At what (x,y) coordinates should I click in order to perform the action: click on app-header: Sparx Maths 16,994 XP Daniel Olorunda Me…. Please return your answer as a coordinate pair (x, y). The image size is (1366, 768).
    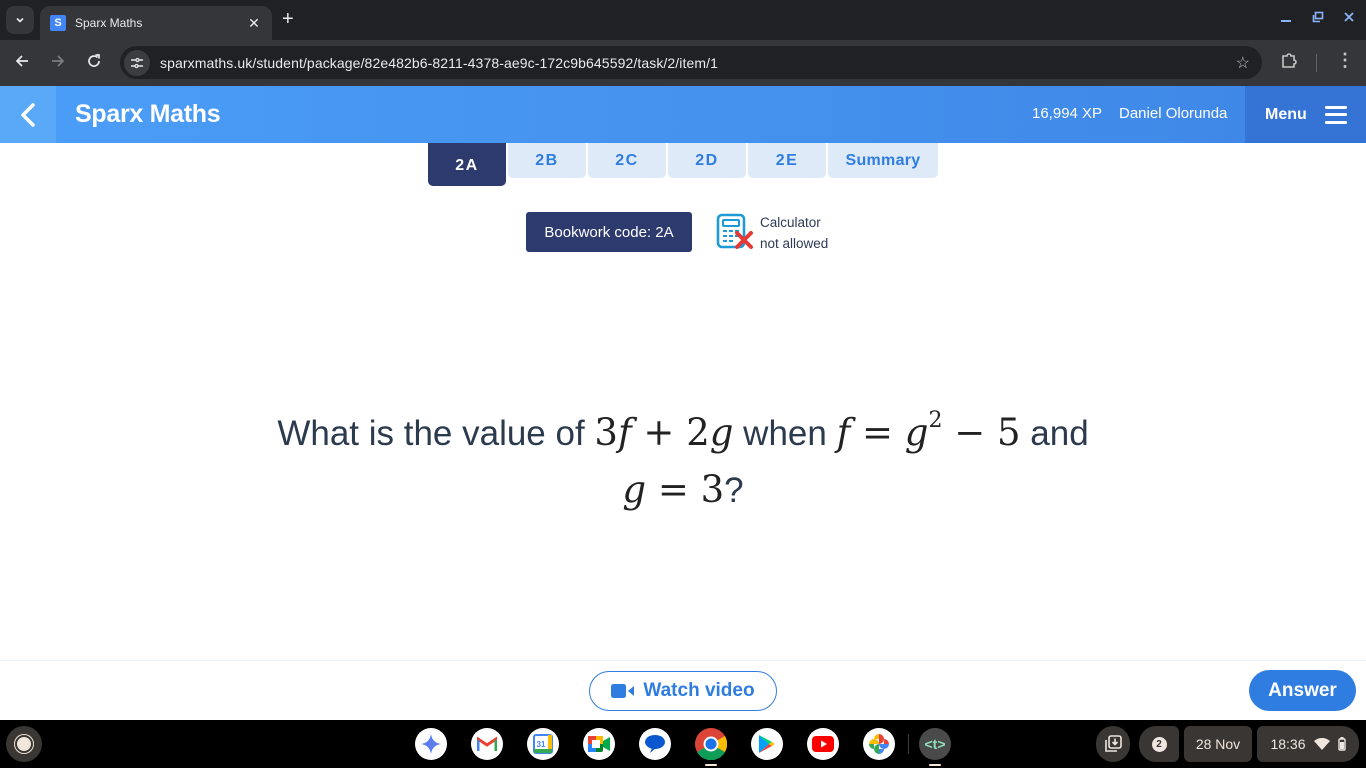
    Looking at the image, I should click on (683, 114).